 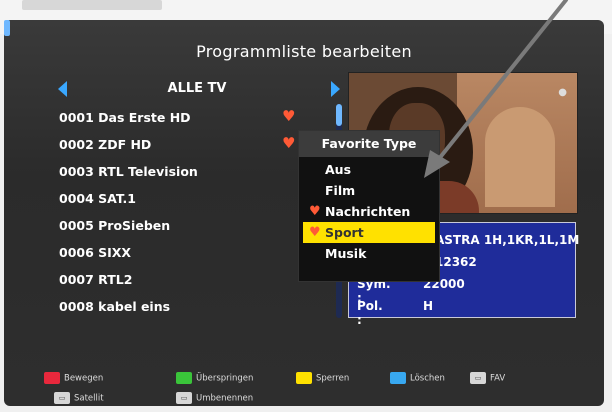 What do you see at coordinates (95, 252) in the screenshot?
I see `channel-label: 0006 SIXX` at bounding box center [95, 252].